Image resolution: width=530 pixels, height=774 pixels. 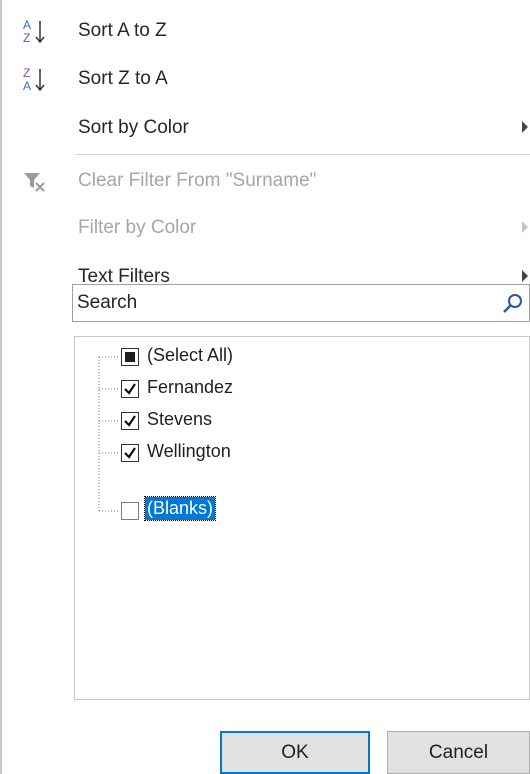 What do you see at coordinates (265, 129) in the screenshot?
I see `menu-item-sort-by-color: Sort by Color` at bounding box center [265, 129].